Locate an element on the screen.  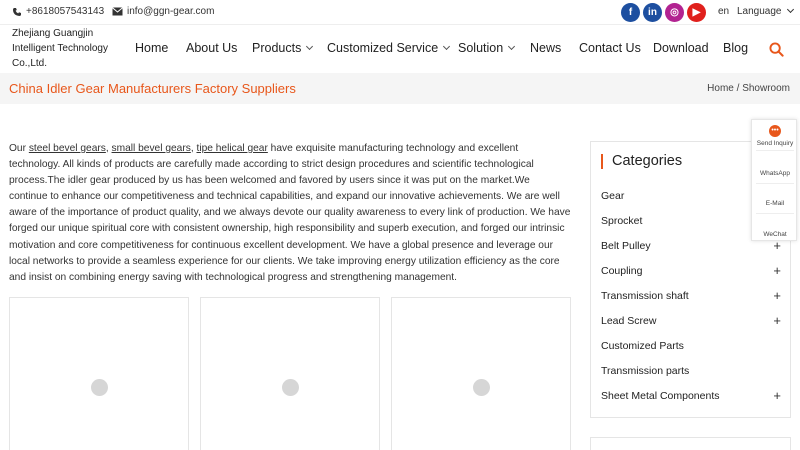
whatsapp-button: WhatsApp is located at coordinates (775, 173).